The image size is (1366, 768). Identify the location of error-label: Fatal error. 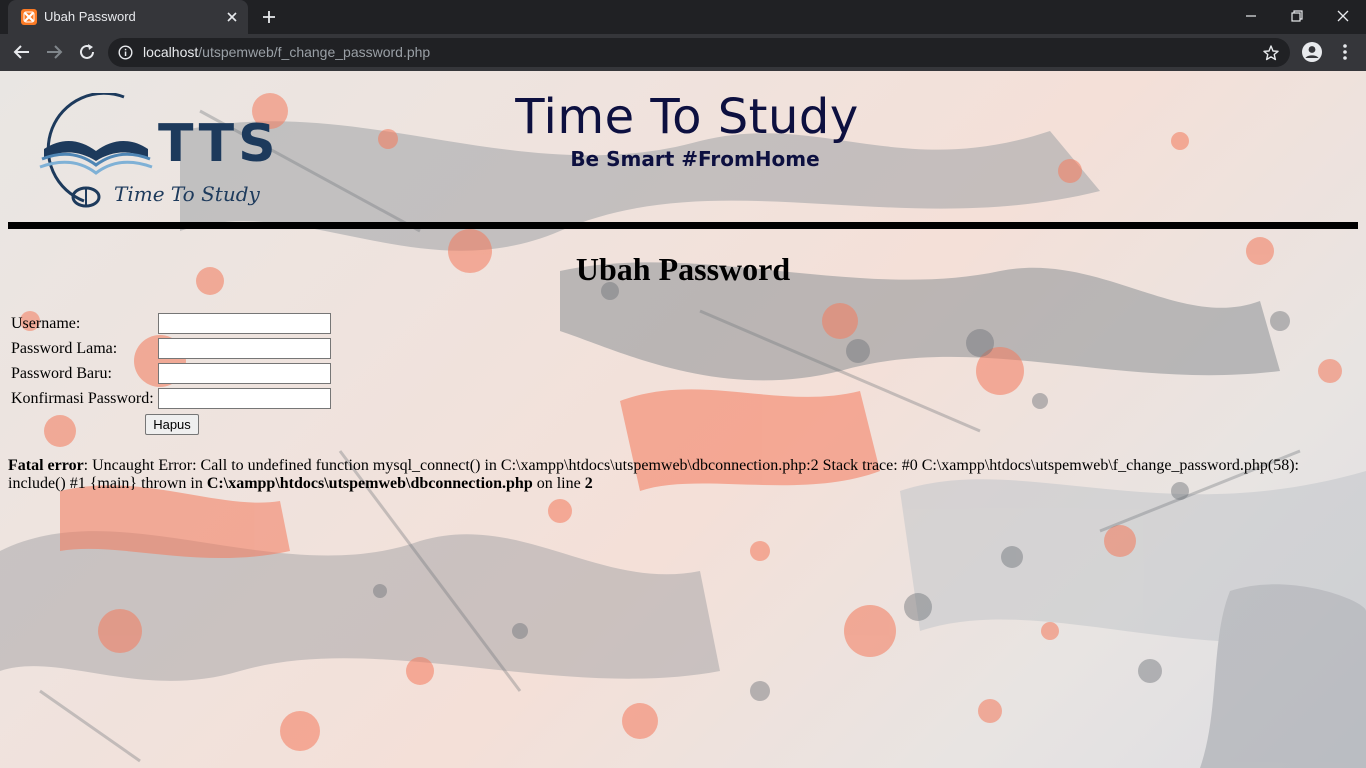
(46, 465).